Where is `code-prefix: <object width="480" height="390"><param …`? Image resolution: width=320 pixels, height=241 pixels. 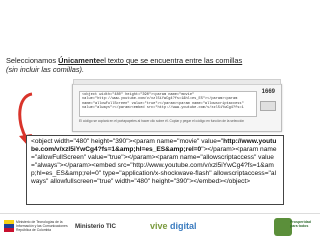
code-prefix: <object width="480" height="390"><param … is located at coordinates (127, 141).